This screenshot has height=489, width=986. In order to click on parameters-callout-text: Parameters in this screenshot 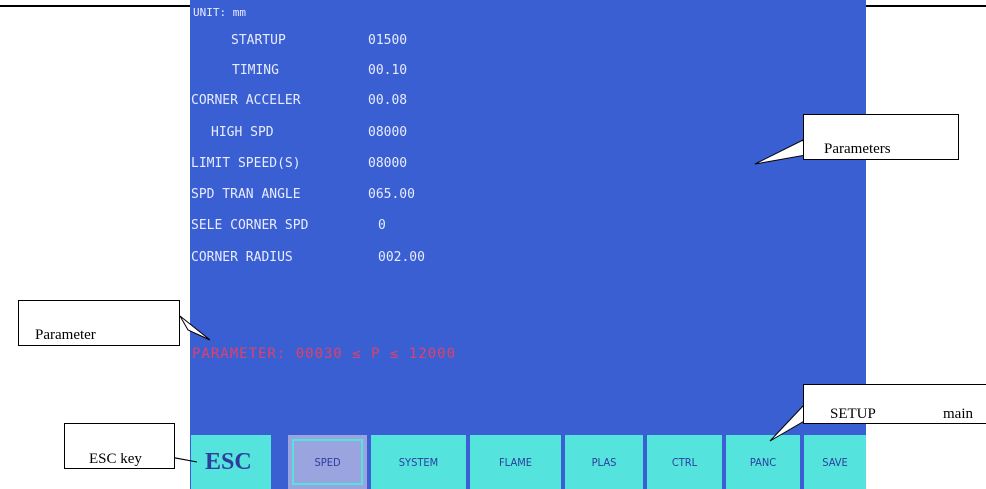, I will do `click(857, 149)`.